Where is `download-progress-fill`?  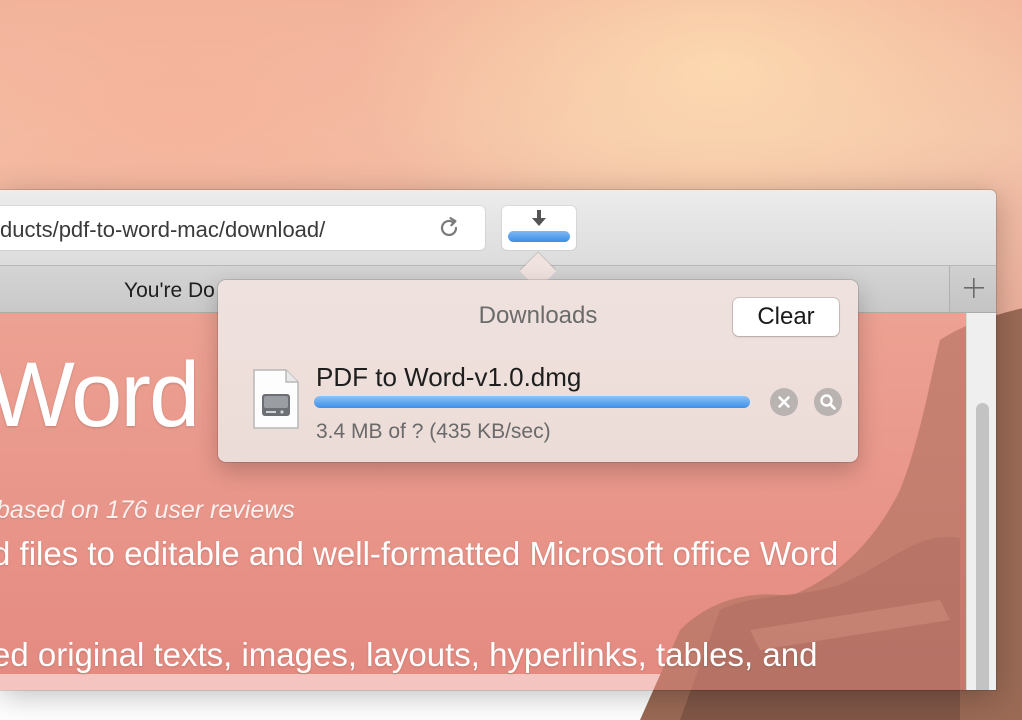 download-progress-fill is located at coordinates (532, 402).